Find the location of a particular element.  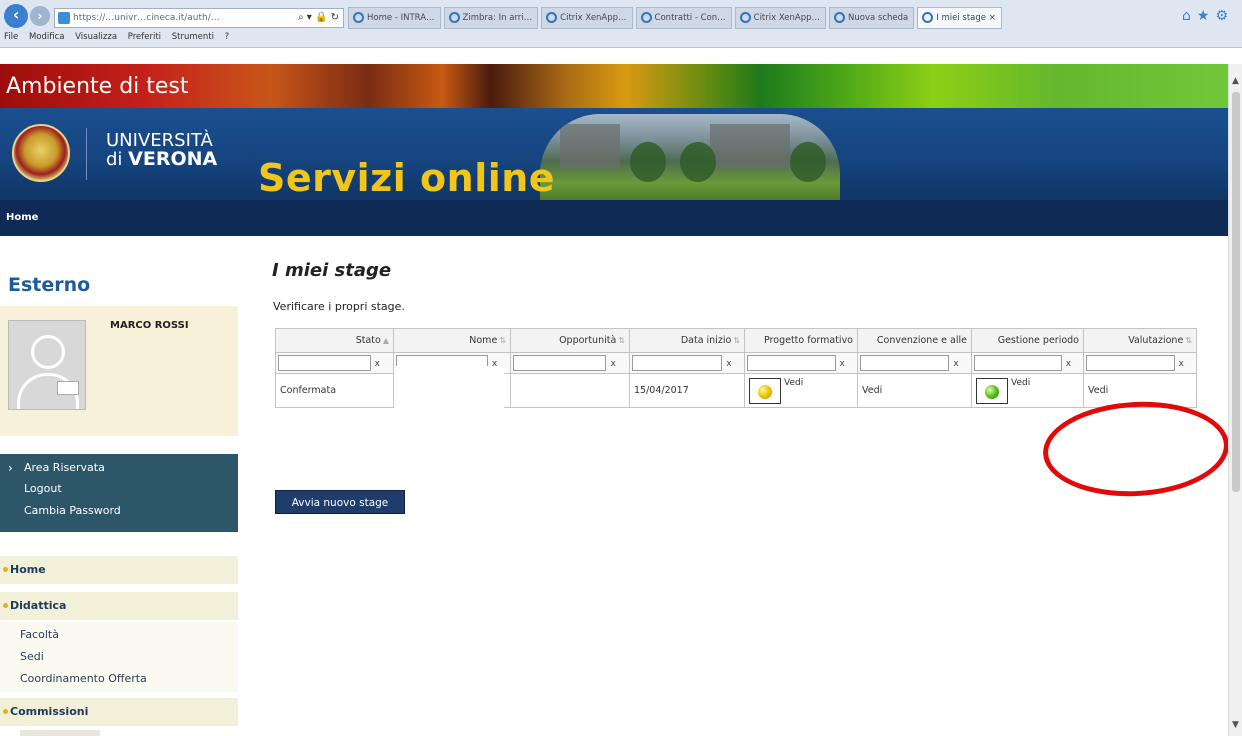

sidebar-item-didattica: Didattica is located at coordinates (119, 606).